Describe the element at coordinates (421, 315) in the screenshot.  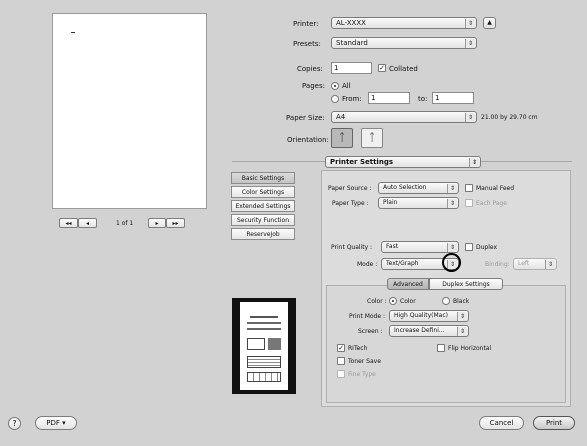
I see `print-mode-value: High Quality(Mac)` at that location.